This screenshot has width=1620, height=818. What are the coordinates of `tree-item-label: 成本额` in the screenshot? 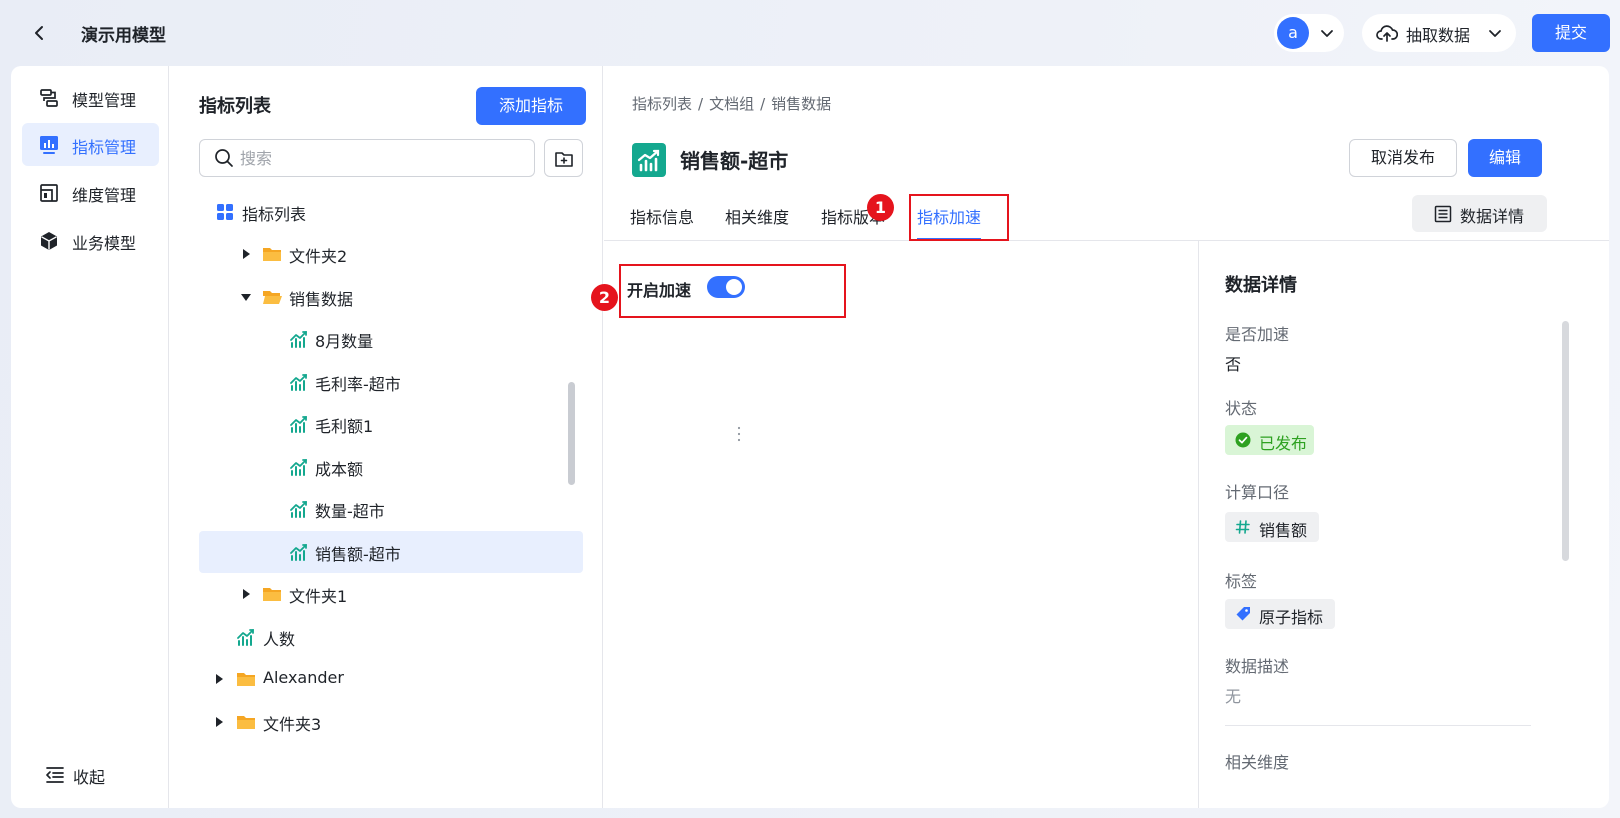 It's located at (339, 469).